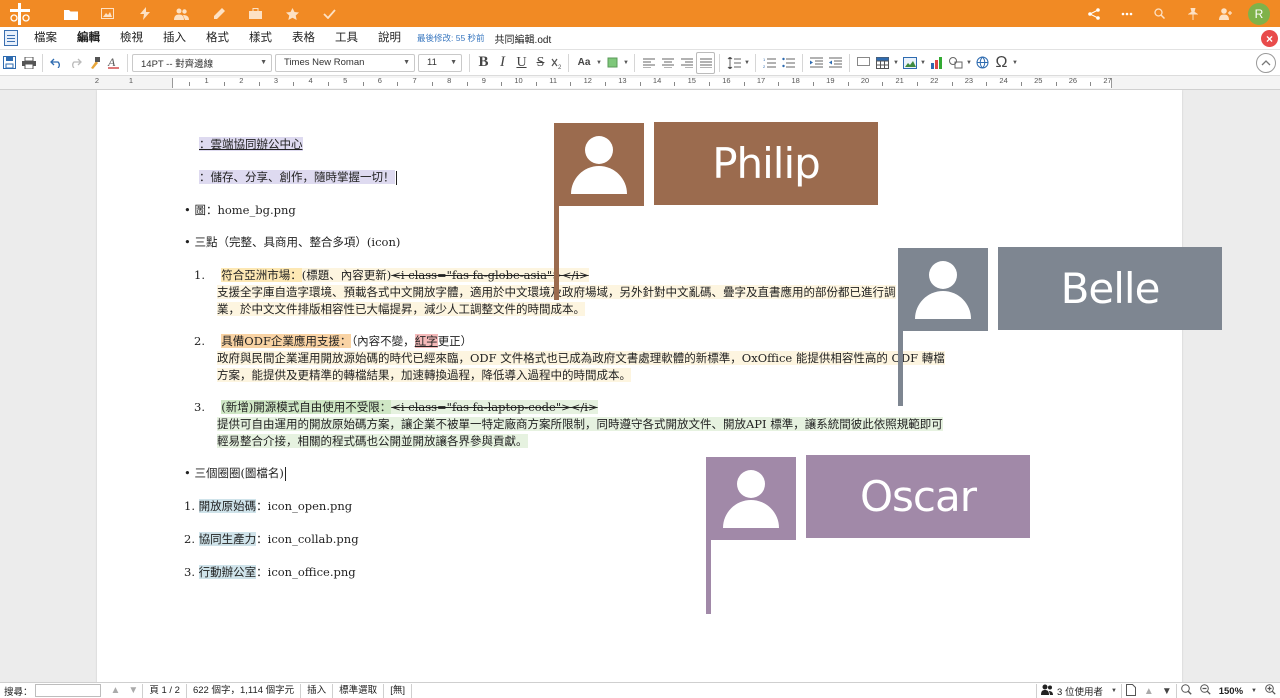  Describe the element at coordinates (1159, 13) in the screenshot. I see `search-icon` at that location.